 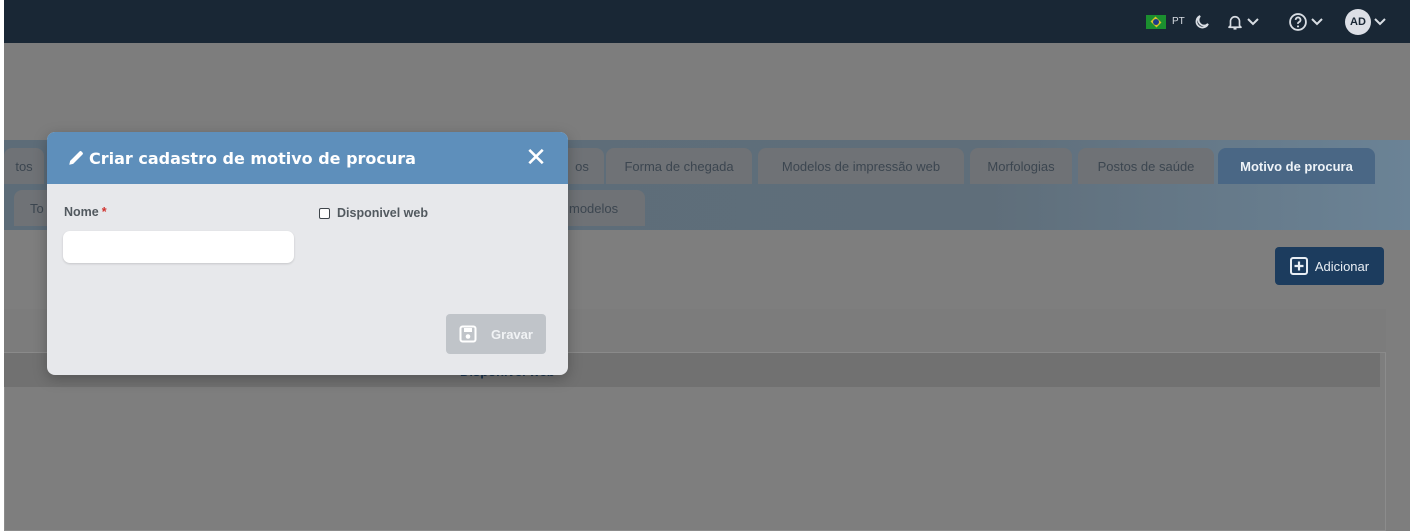 What do you see at coordinates (1298, 266) in the screenshot?
I see `plus-square-icon` at bounding box center [1298, 266].